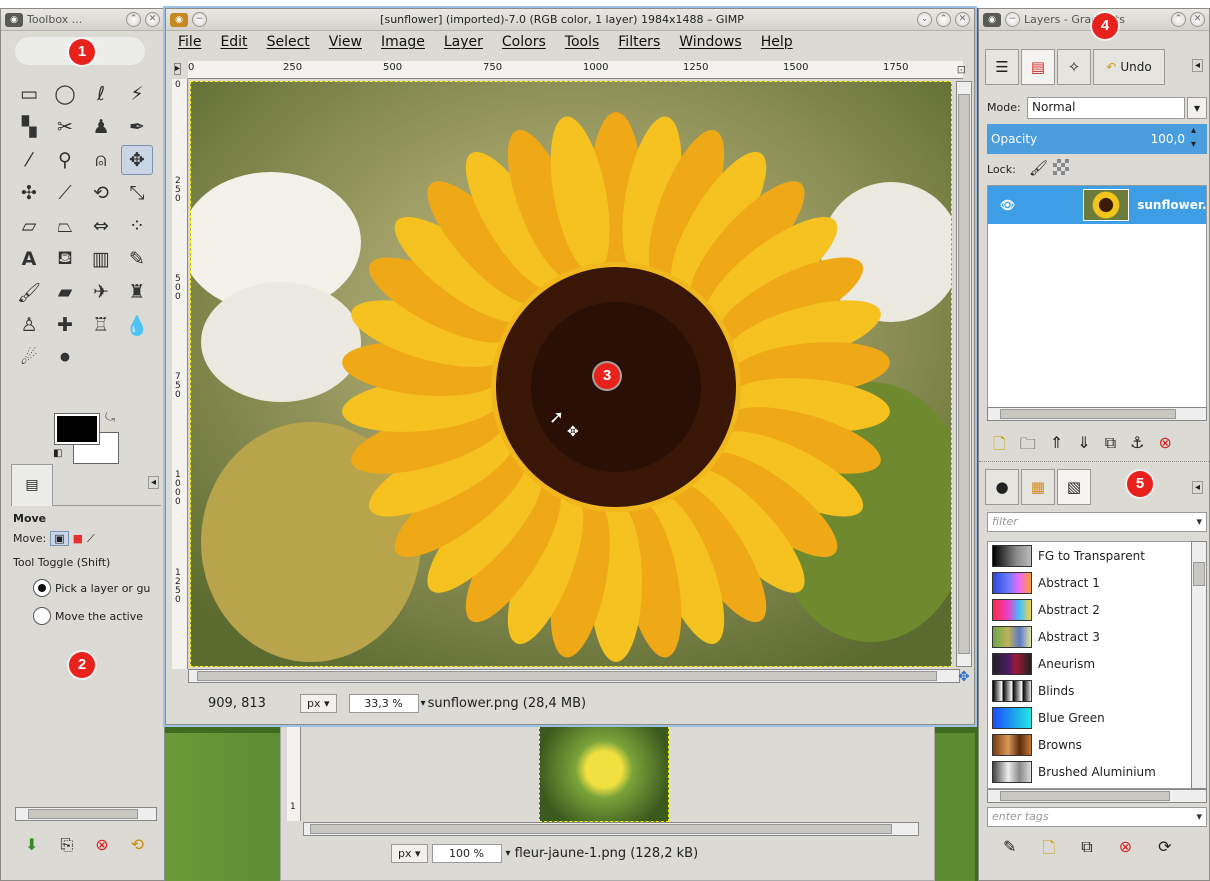 The height and width of the screenshot is (881, 1210). What do you see at coordinates (403, 42) in the screenshot?
I see `menu-image: Image` at bounding box center [403, 42].